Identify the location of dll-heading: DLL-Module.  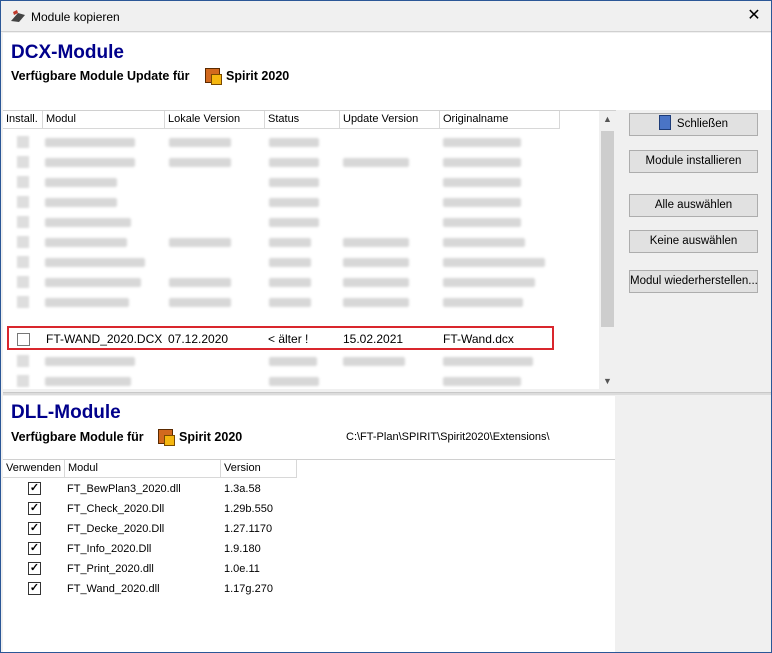
(66, 412).